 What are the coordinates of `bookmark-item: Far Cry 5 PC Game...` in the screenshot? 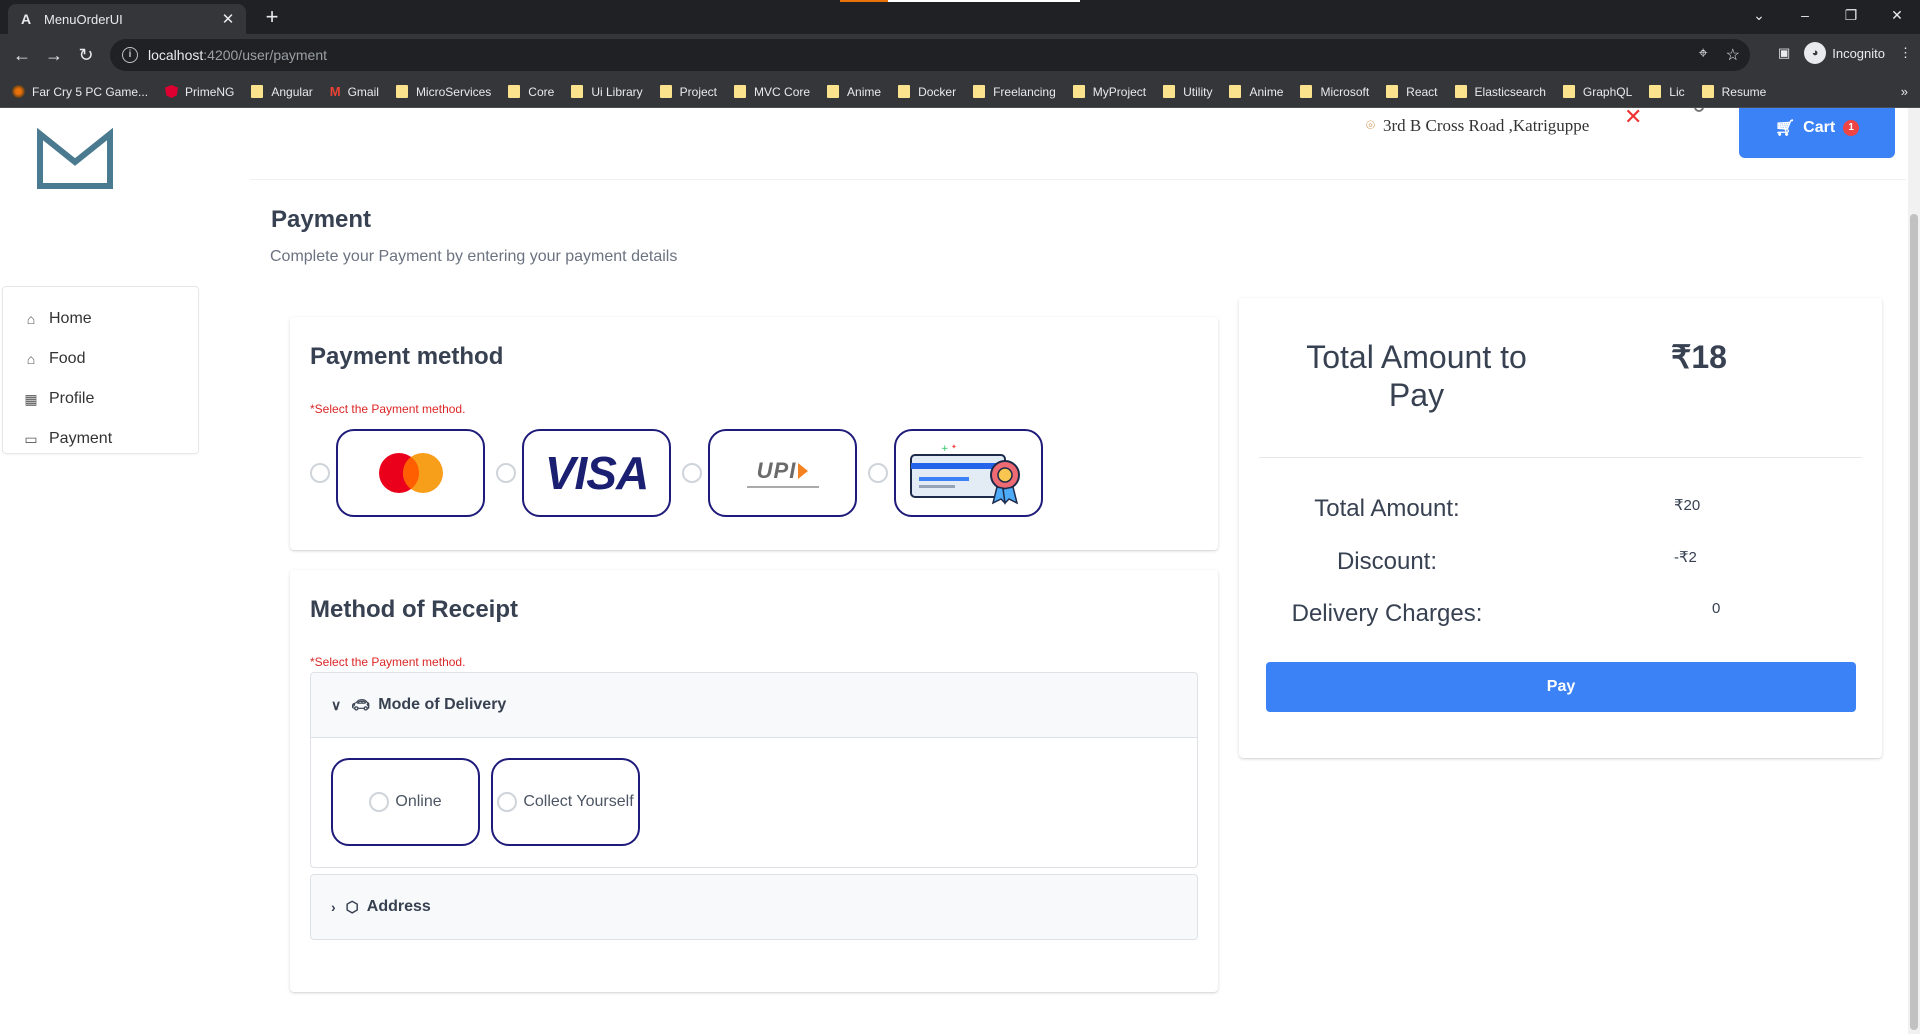 It's located at (80, 92).